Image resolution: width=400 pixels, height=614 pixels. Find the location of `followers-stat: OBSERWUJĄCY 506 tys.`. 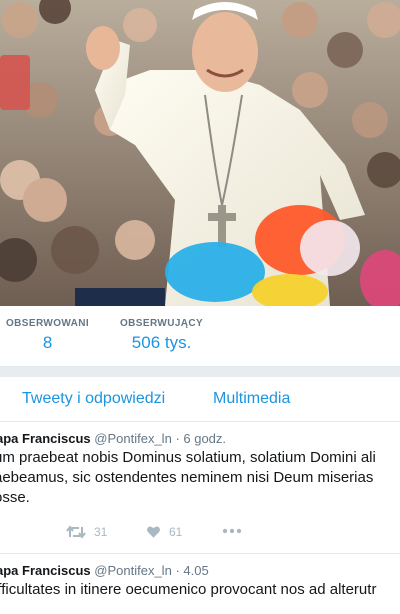

followers-stat: OBSERWUJĄCY 506 tys. is located at coordinates (161, 335).